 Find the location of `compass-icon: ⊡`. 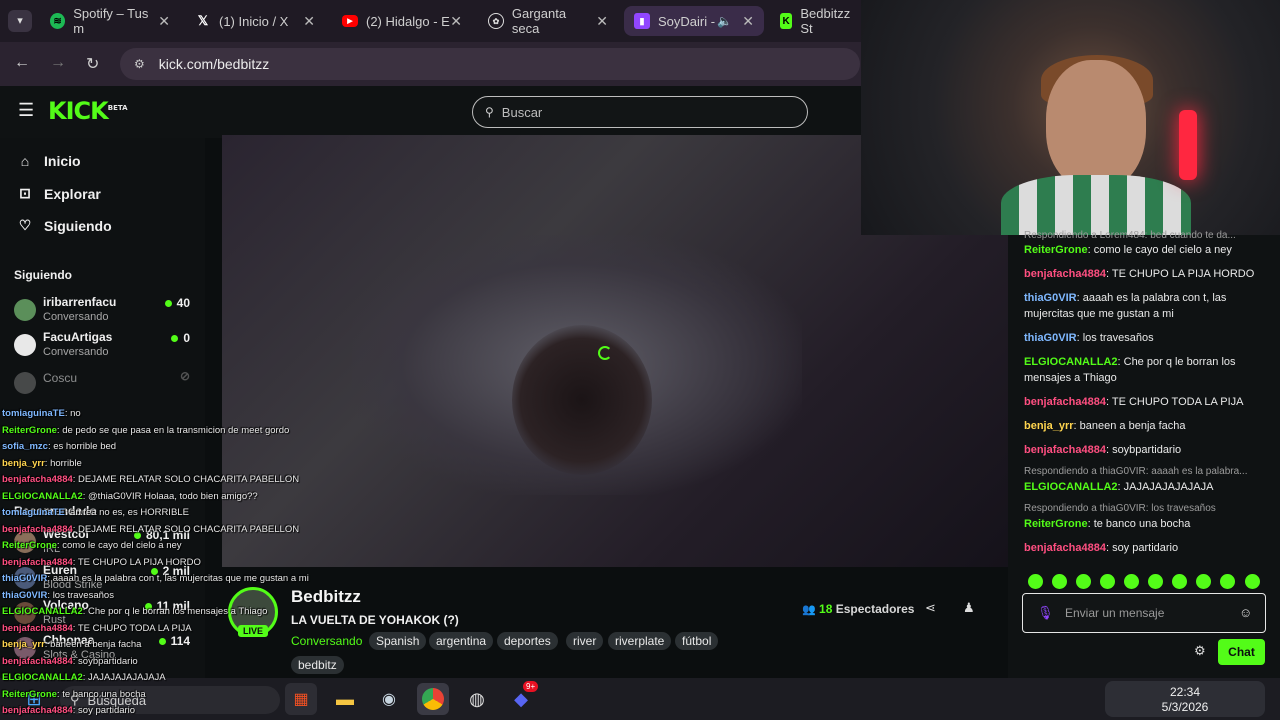

compass-icon: ⊡ is located at coordinates (25, 193).